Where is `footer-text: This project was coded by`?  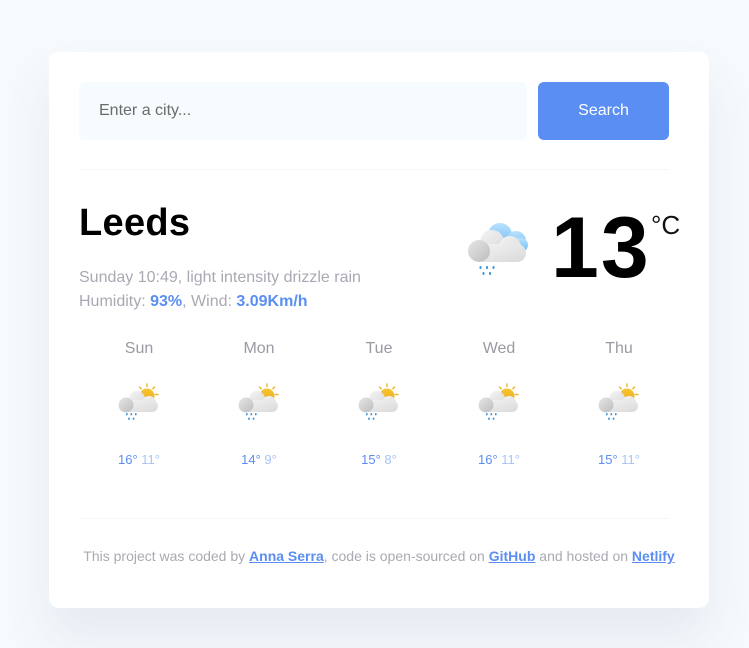 footer-text: This project was coded by is located at coordinates (166, 556).